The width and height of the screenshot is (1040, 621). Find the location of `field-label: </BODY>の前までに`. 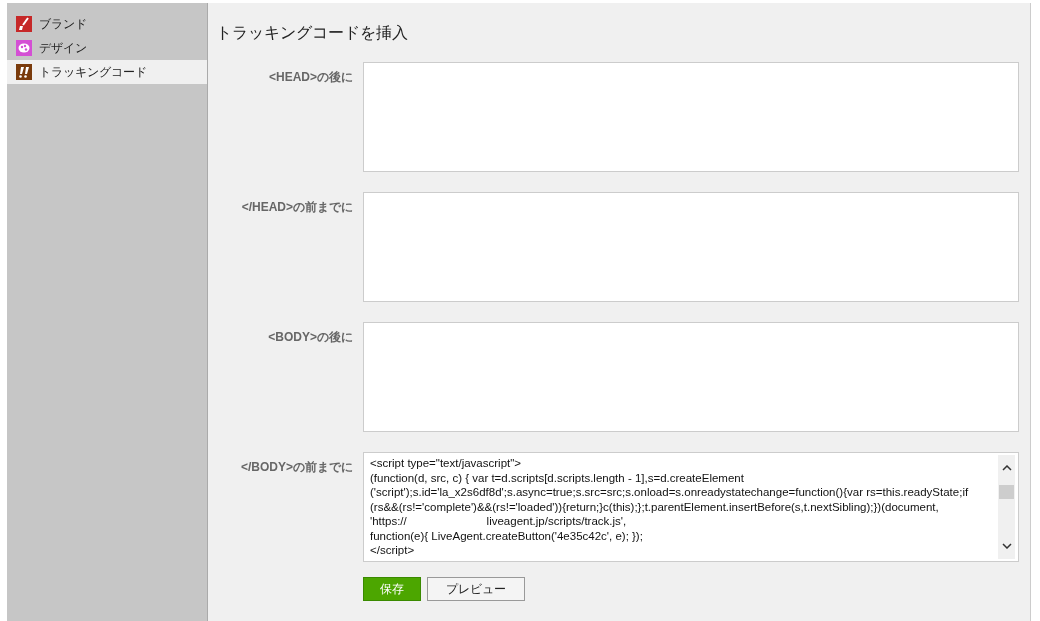

field-label: </BODY>の前までに is located at coordinates (296, 467).